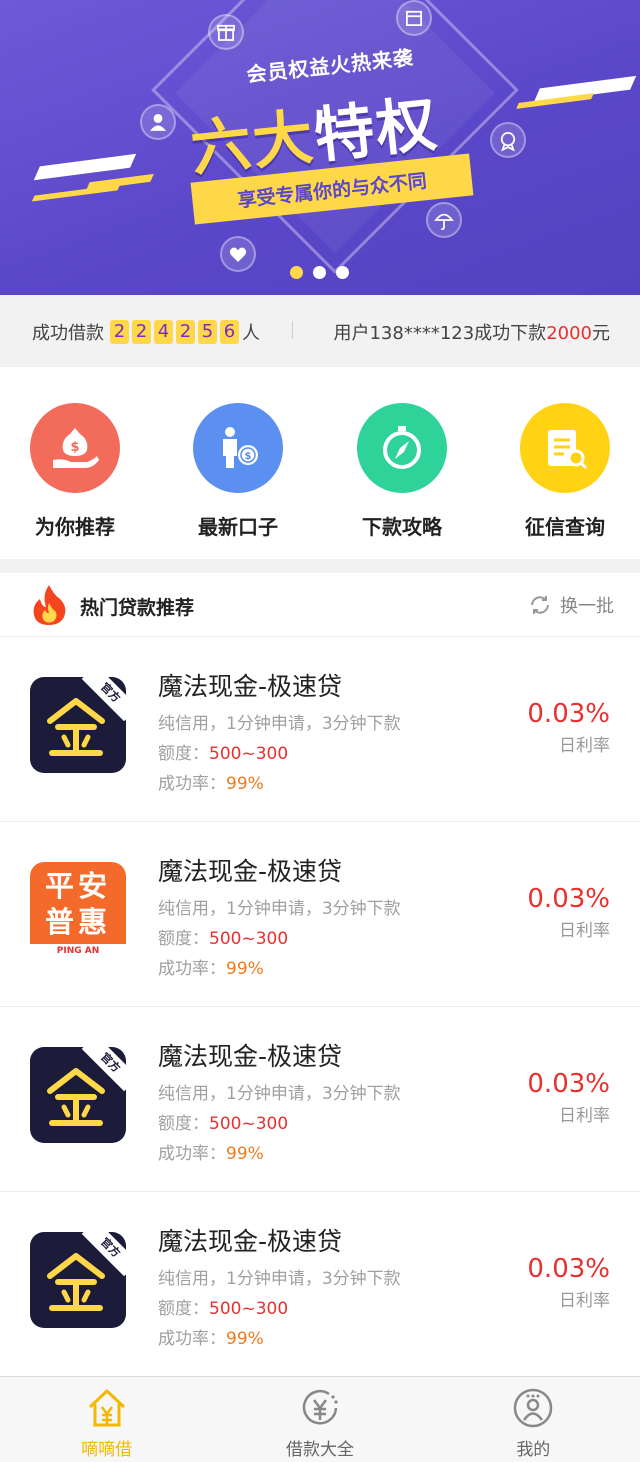 The height and width of the screenshot is (1462, 640). I want to click on quick-nav-label: 最新口子, so click(238, 527).